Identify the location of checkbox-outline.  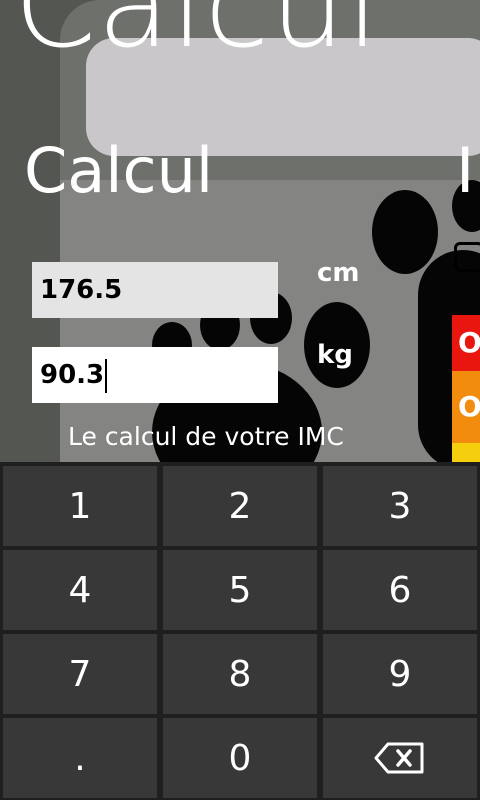
(467, 257).